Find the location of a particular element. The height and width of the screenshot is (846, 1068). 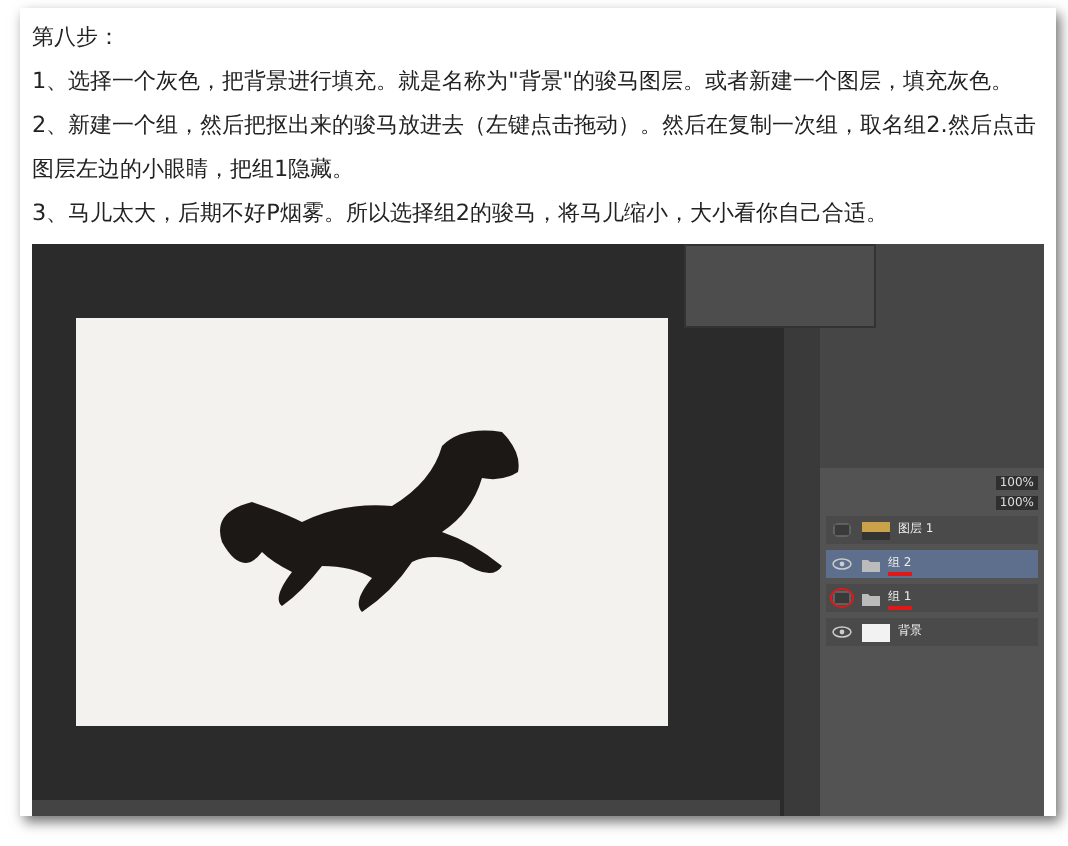

step-text: 3、马儿太大，后期不好P烟雾。所以选择组2的骏马，将马儿缩小，大小看你自己合适。 is located at coordinates (461, 214).